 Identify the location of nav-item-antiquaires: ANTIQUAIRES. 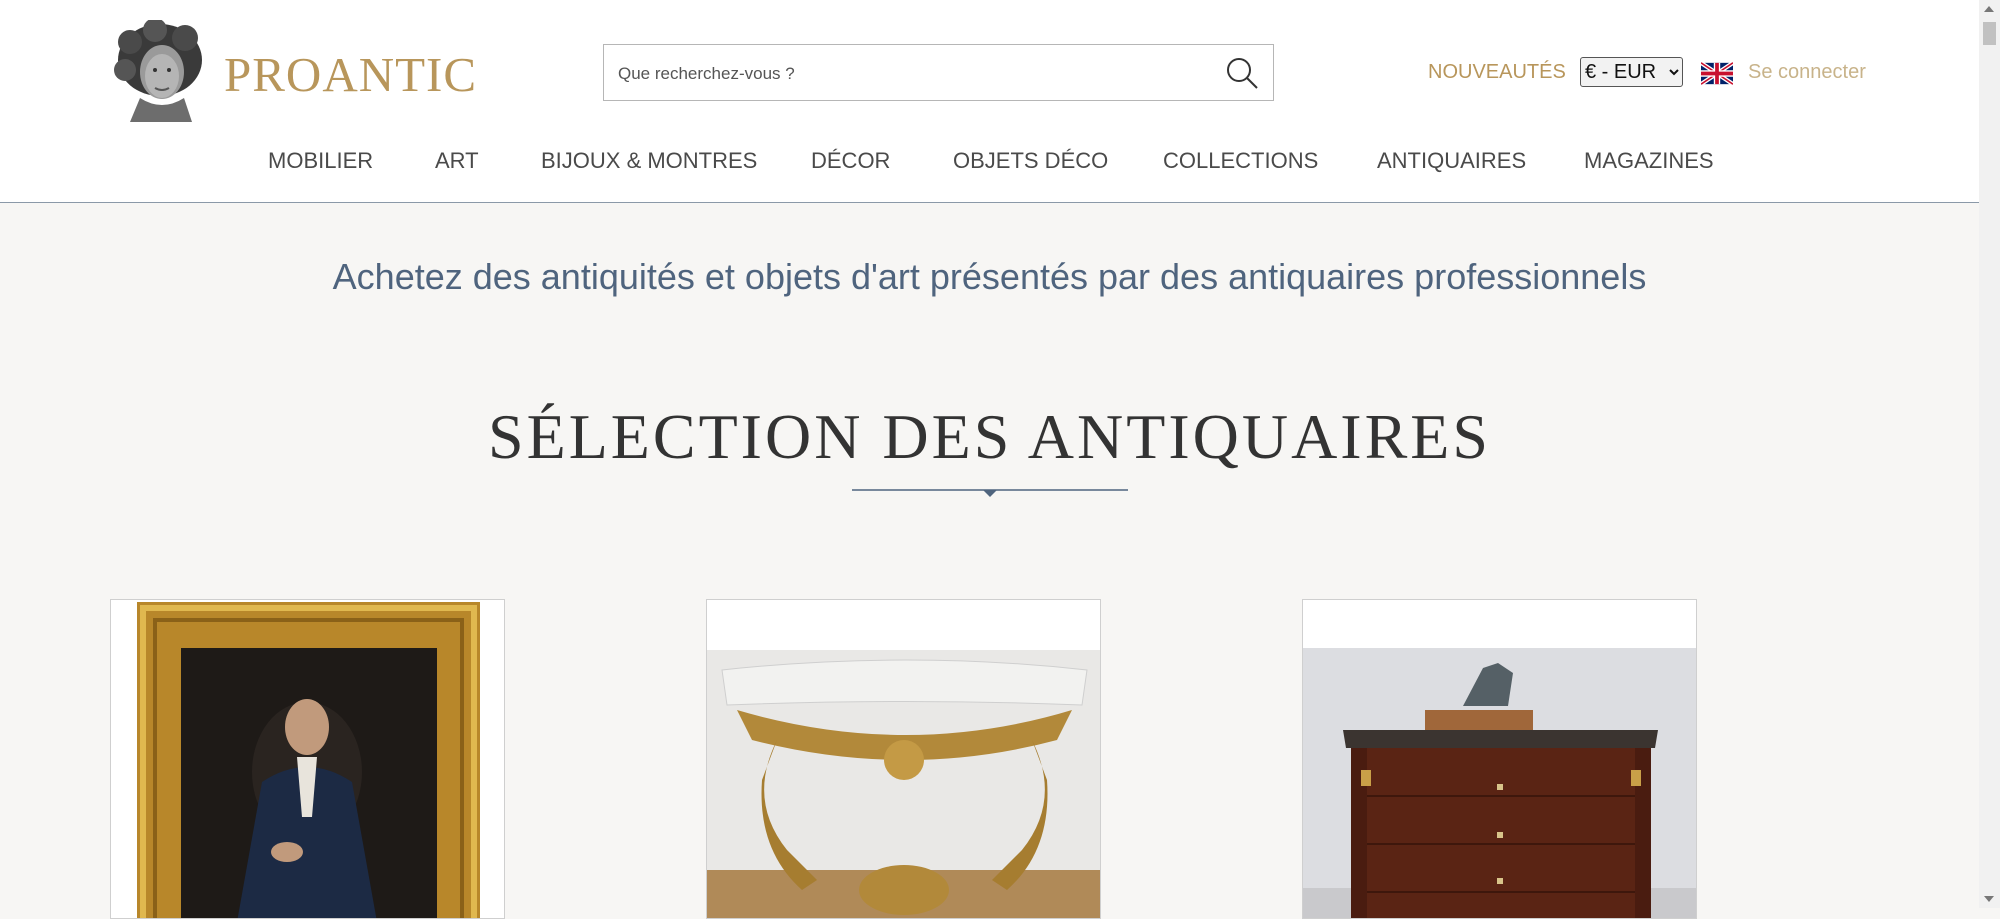
(1451, 161).